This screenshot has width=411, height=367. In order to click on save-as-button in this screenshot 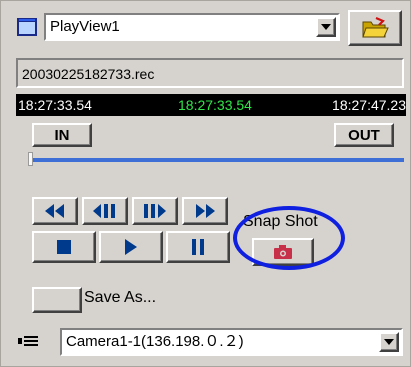, I will do `click(57, 300)`.